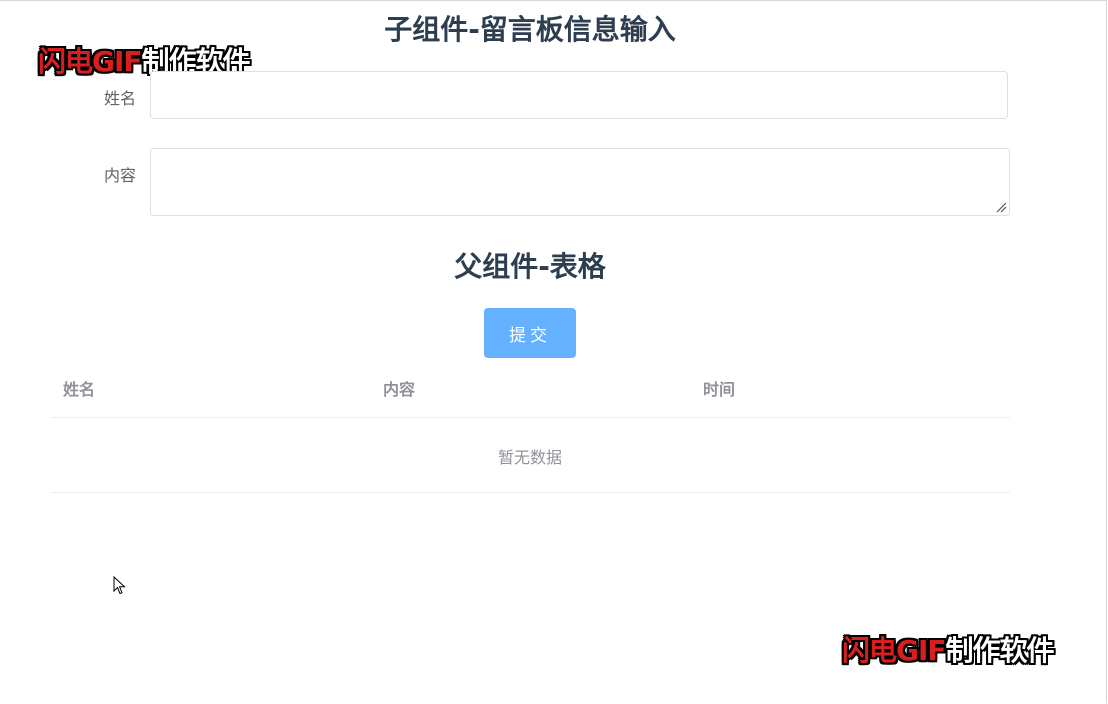 Image resolution: width=1108 pixels, height=704 pixels. I want to click on parent-section-title: 父组件-表格, so click(530, 266).